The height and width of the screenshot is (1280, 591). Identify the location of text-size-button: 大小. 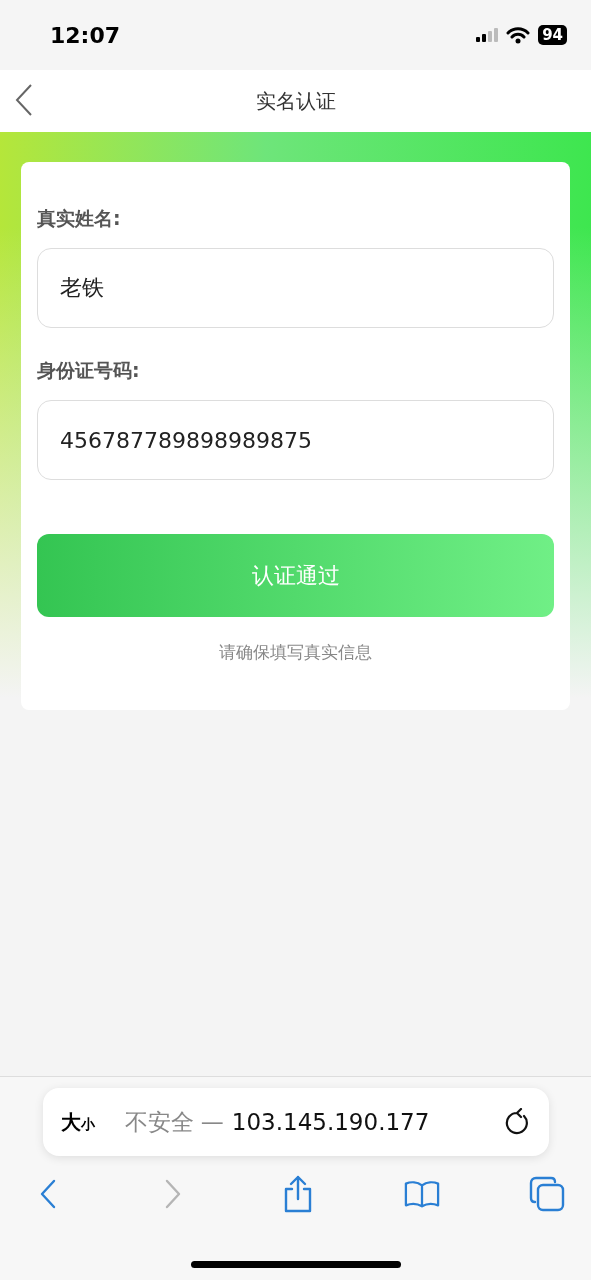
(77, 1122).